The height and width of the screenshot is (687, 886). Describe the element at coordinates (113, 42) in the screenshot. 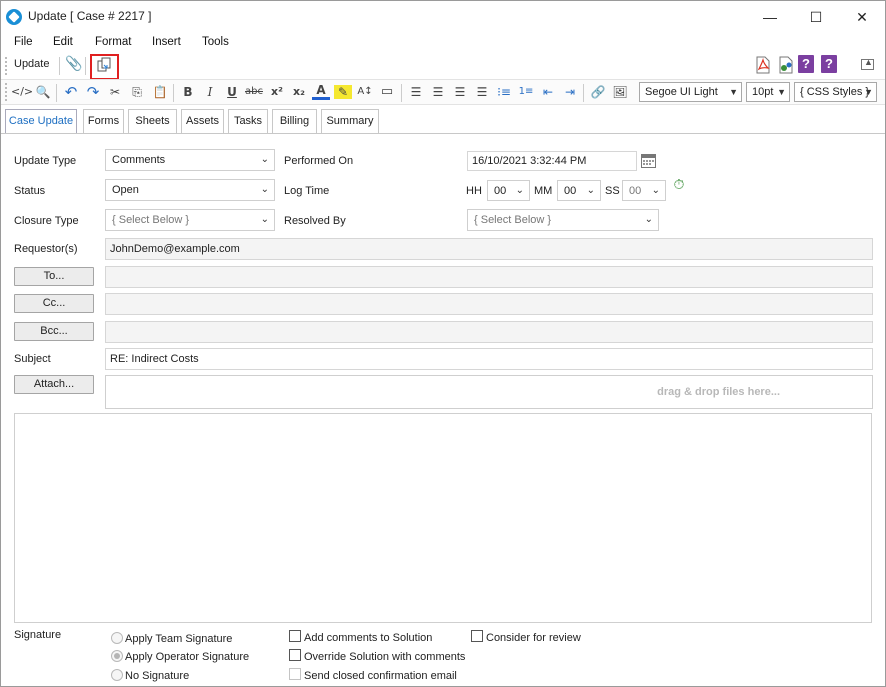

I see `menu-format: Format` at that location.